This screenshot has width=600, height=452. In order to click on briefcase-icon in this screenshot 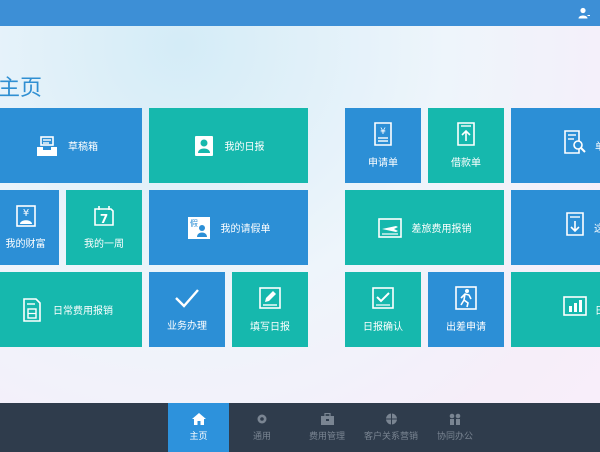, I will do `click(327, 419)`.